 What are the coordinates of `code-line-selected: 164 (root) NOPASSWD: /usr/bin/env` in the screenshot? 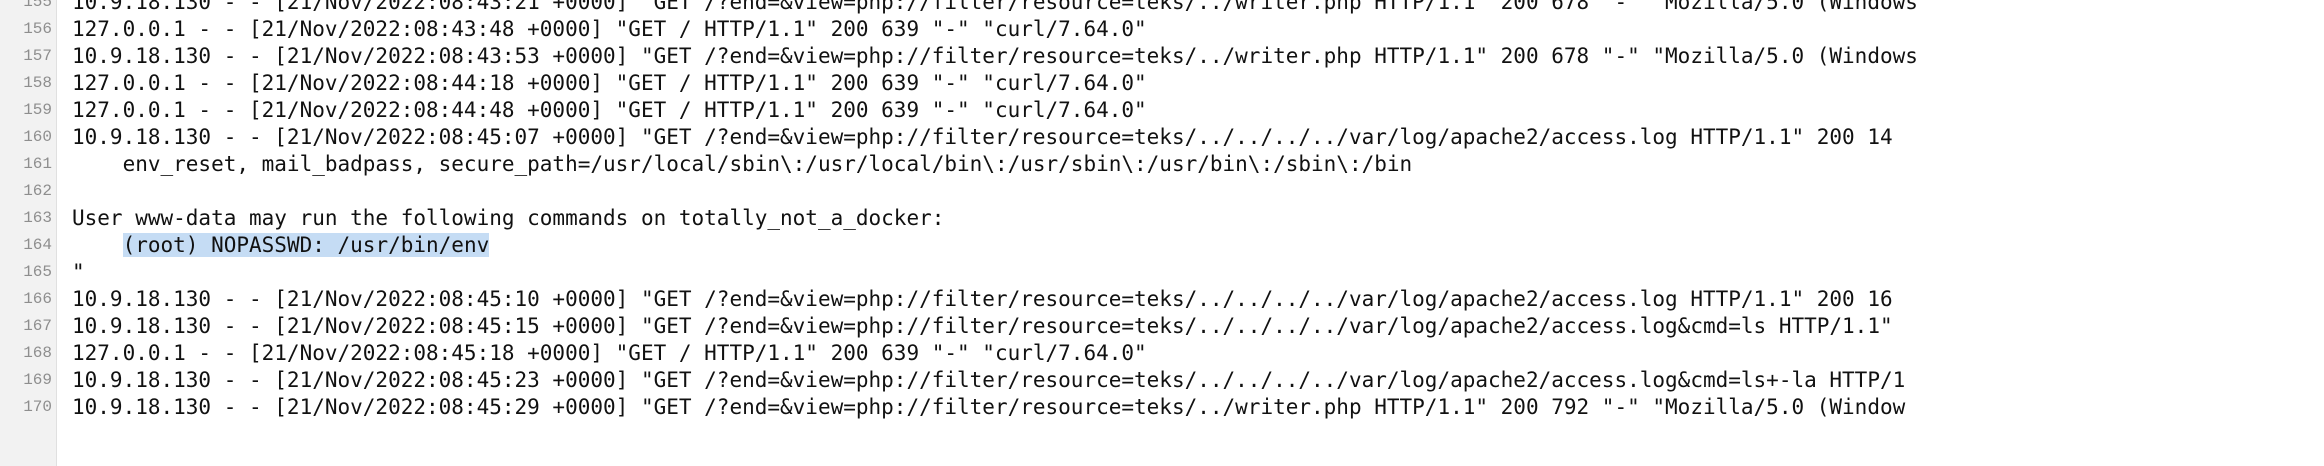 It's located at (1162, 245).